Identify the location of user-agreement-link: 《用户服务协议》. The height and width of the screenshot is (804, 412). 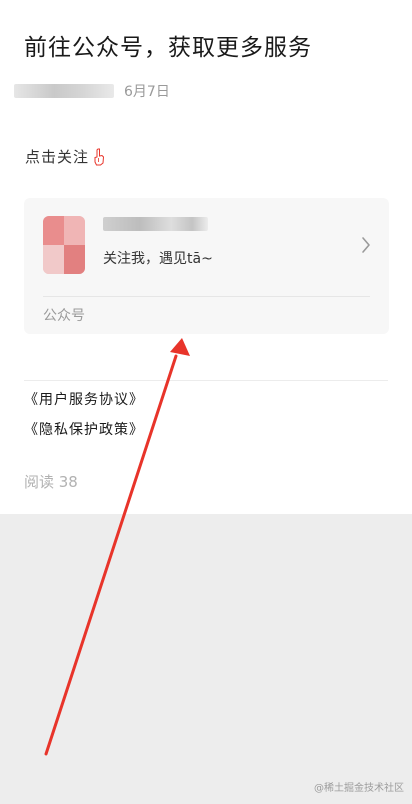
(84, 399).